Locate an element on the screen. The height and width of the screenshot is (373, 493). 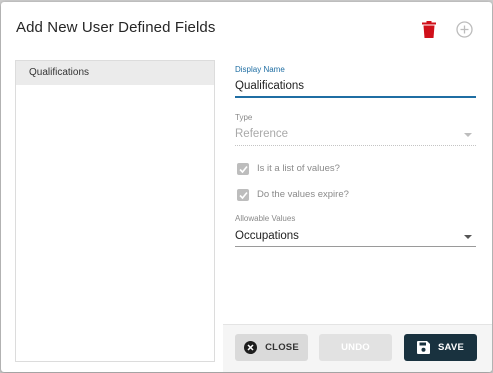
dialog-footer: CLOSE UNDO SAVE is located at coordinates (357, 348).